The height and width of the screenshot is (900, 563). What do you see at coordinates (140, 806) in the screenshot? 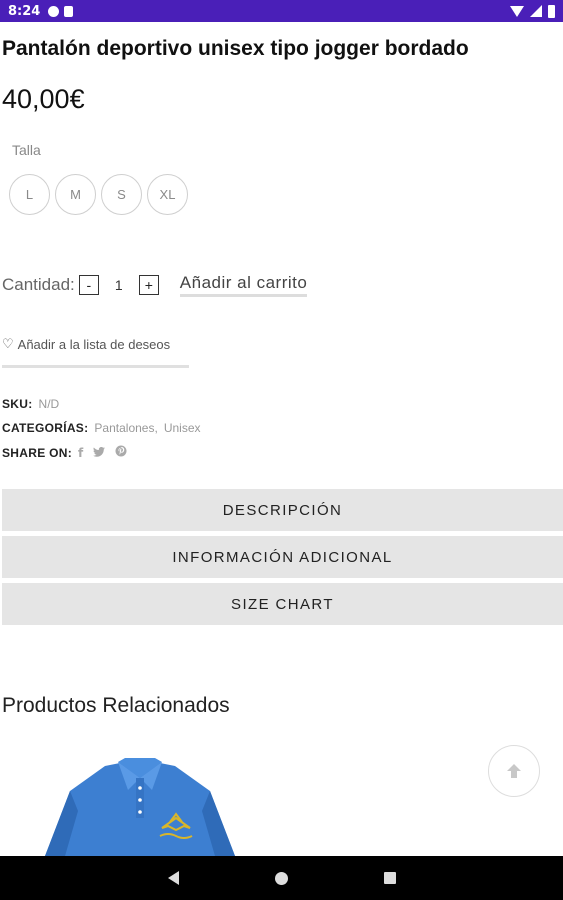
I see `related-product-image` at bounding box center [140, 806].